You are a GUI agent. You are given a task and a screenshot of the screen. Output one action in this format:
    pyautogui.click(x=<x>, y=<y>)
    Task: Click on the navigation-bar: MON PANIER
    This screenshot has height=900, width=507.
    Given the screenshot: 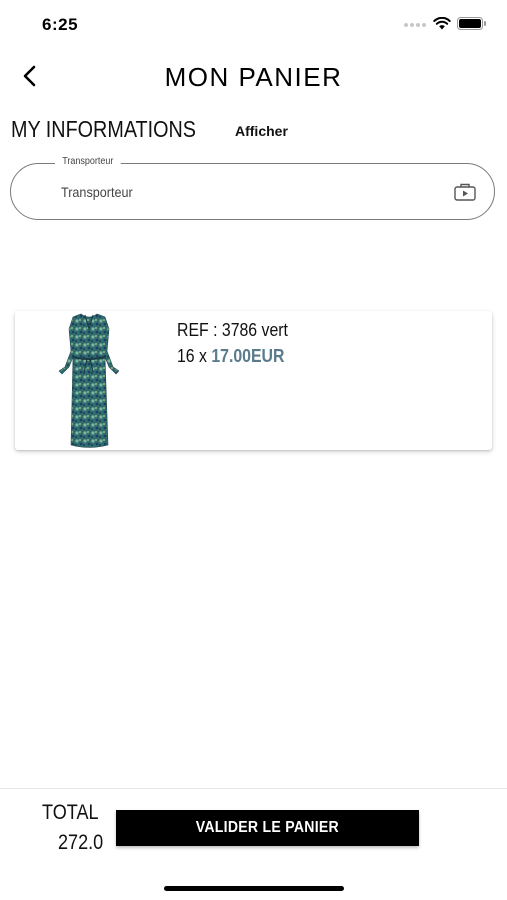 What is the action you would take?
    pyautogui.click(x=253, y=77)
    